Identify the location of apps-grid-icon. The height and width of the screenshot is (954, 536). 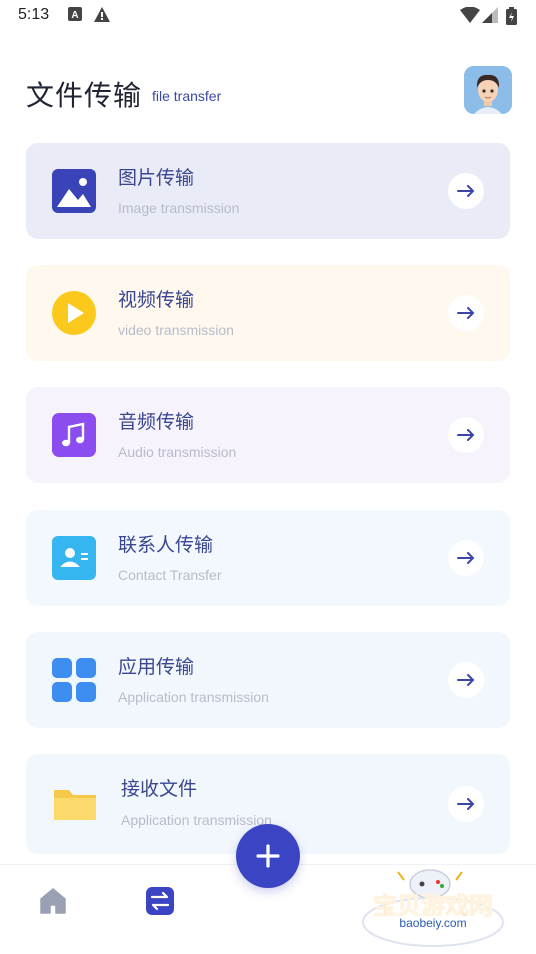
(74, 680).